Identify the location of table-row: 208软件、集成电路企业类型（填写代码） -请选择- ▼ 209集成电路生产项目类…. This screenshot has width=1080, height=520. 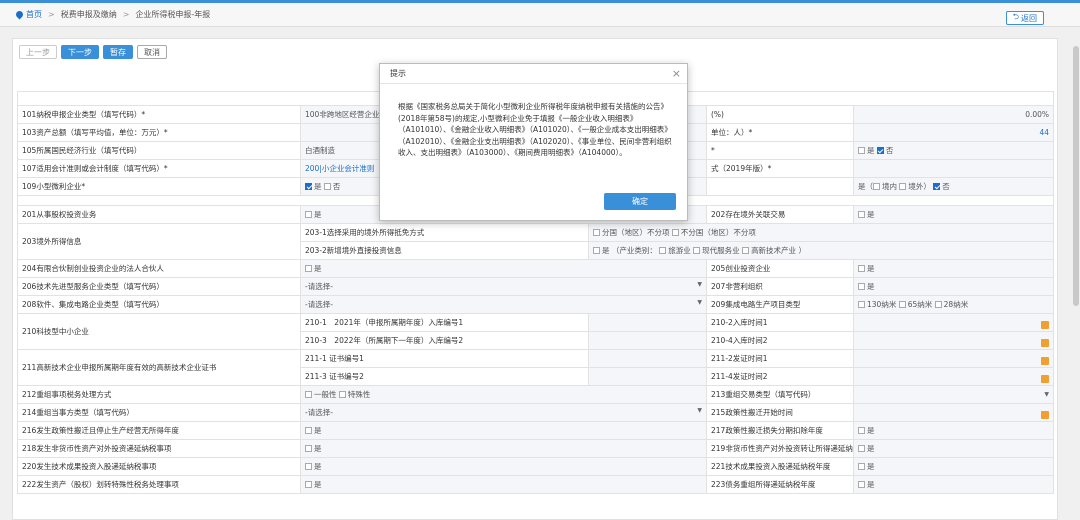
(536, 304).